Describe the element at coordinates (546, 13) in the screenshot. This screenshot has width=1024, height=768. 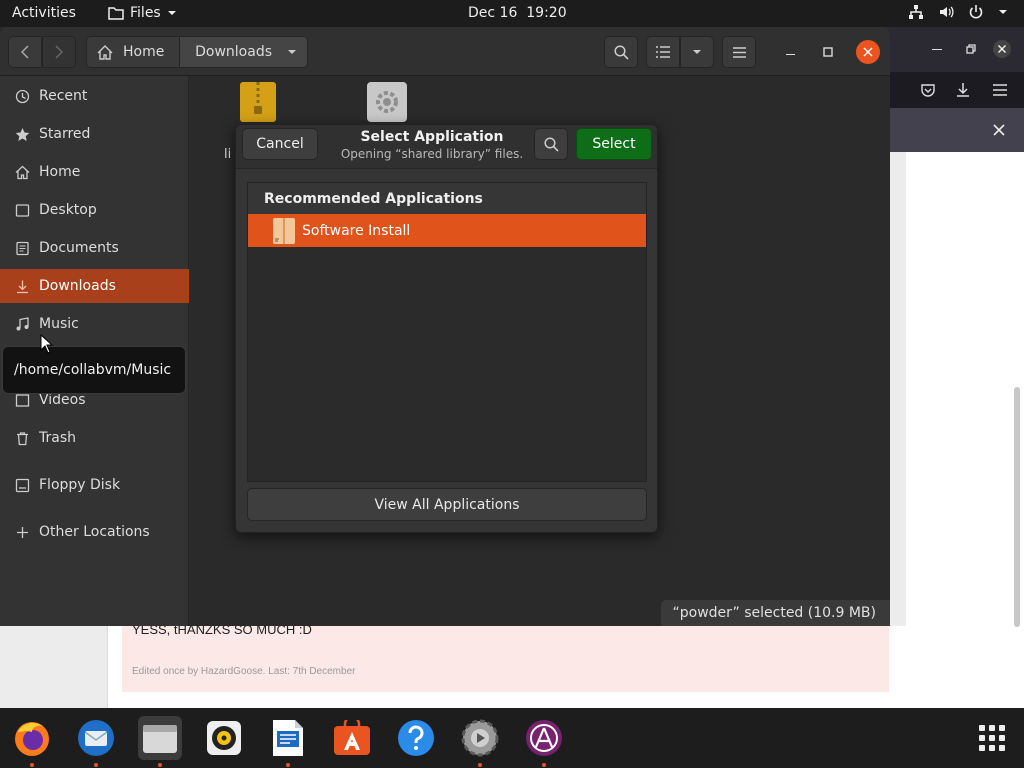
I see `clock-time: 19:20` at that location.